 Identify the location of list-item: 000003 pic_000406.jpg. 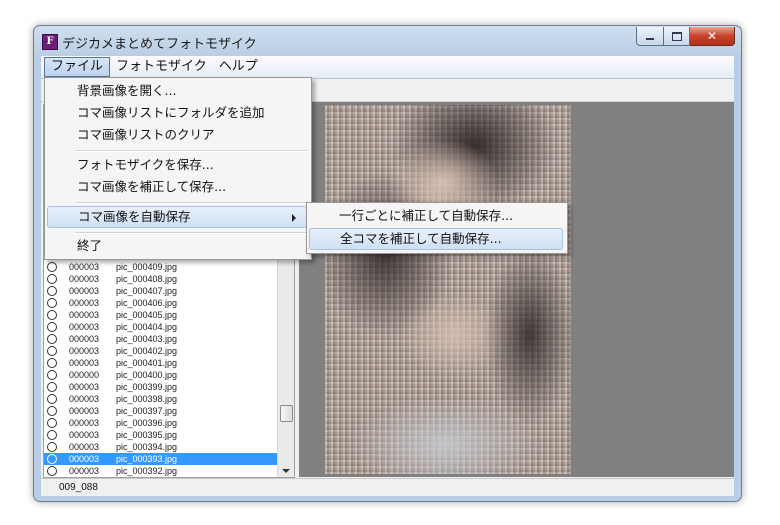
(160, 303).